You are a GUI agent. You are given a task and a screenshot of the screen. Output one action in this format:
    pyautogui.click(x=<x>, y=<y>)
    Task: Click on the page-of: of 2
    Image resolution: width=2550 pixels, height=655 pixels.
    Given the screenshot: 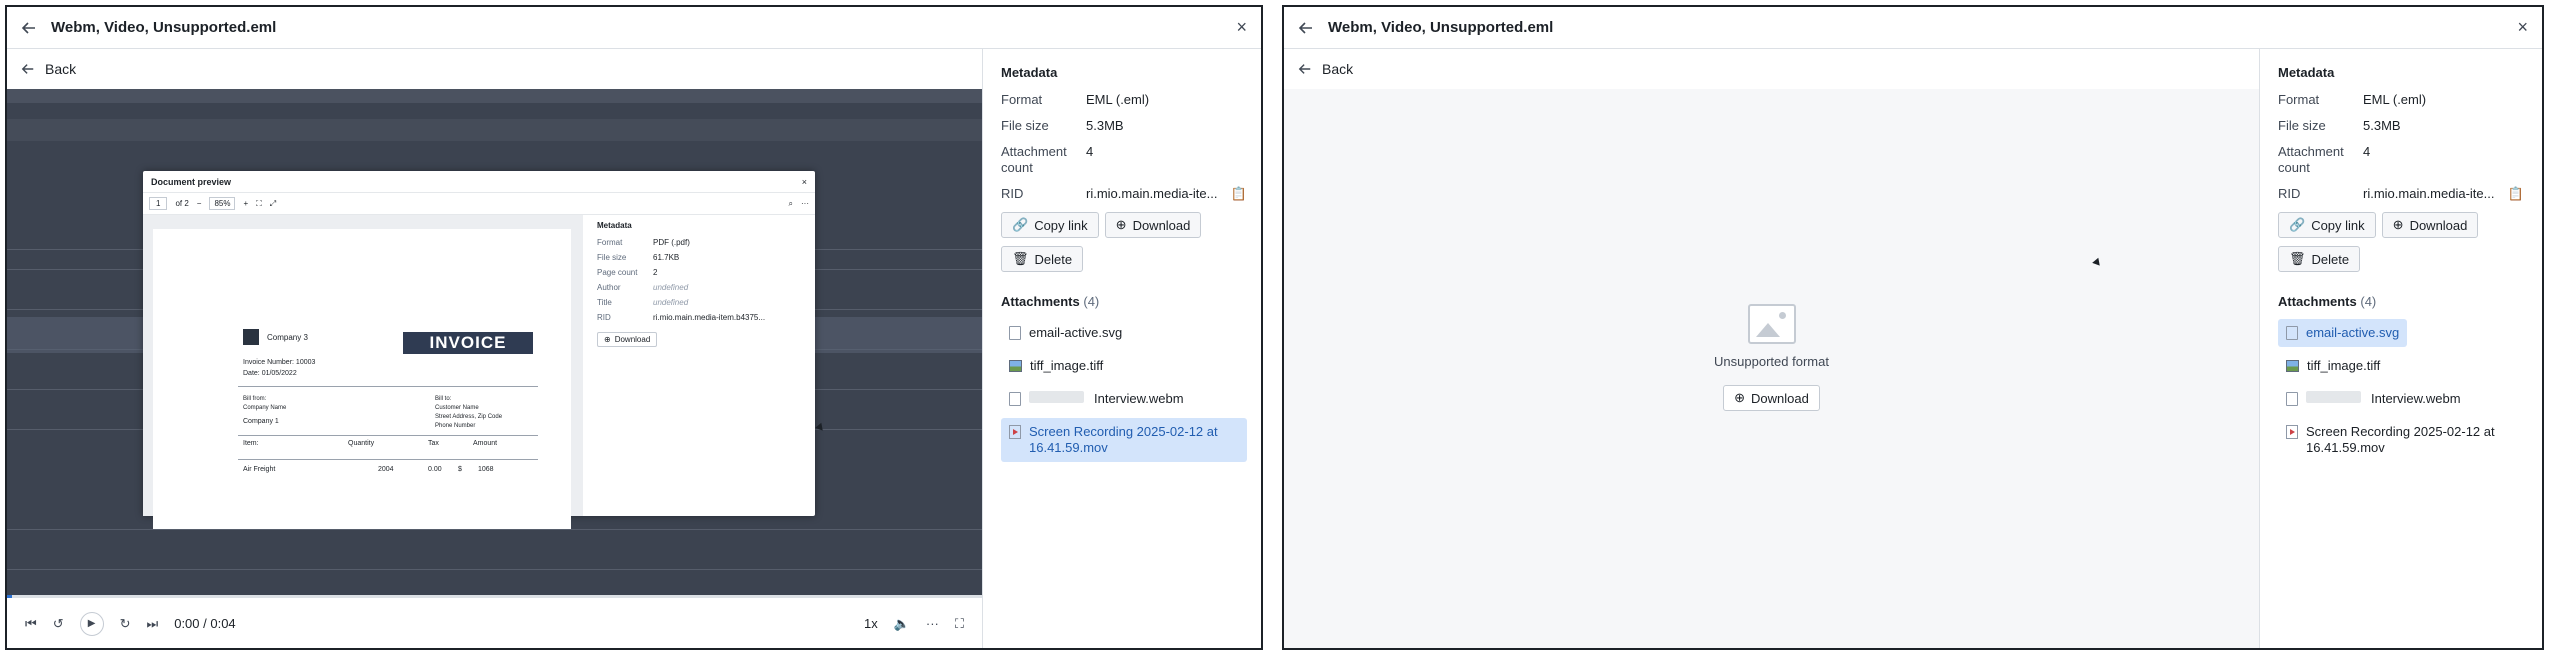 What is the action you would take?
    pyautogui.click(x=182, y=203)
    